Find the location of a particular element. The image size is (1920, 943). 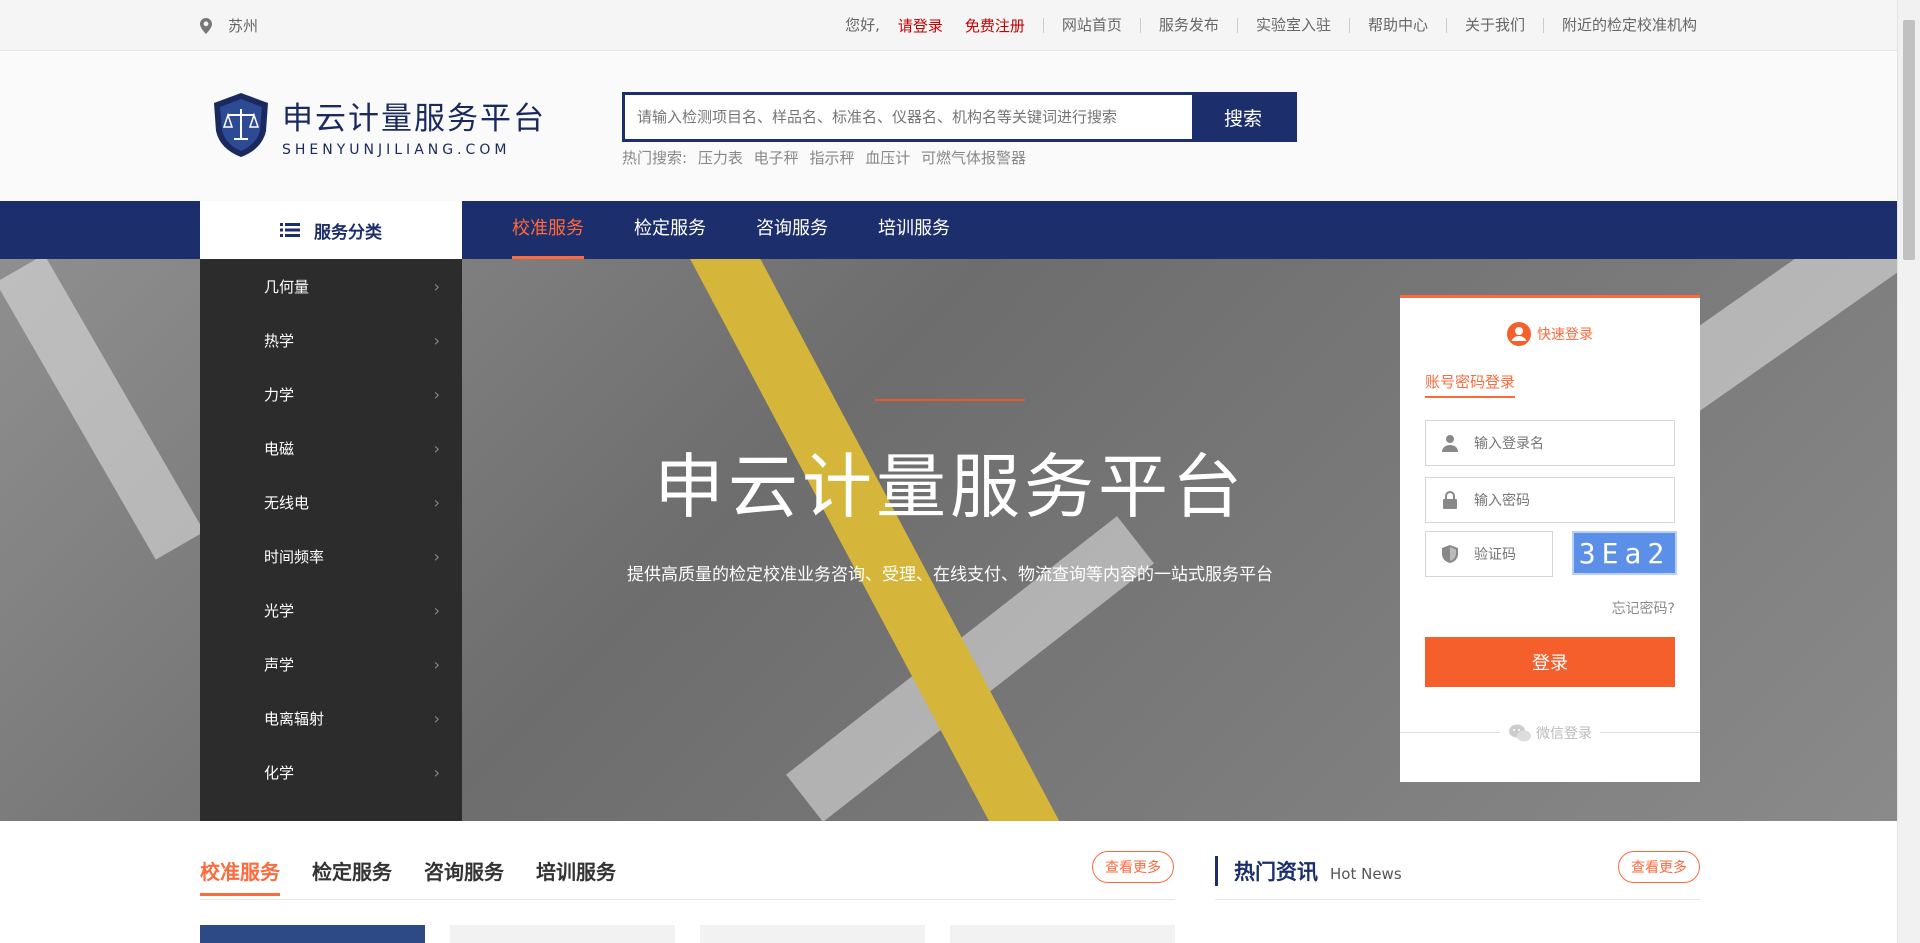

register-link: 免费注册 is located at coordinates (998, 25).